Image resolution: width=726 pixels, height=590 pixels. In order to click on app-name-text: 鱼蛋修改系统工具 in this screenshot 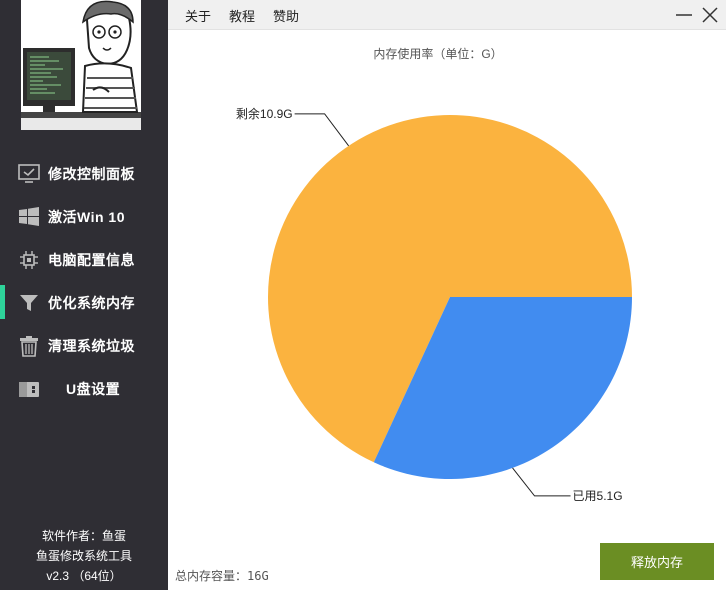, I will do `click(83, 556)`.